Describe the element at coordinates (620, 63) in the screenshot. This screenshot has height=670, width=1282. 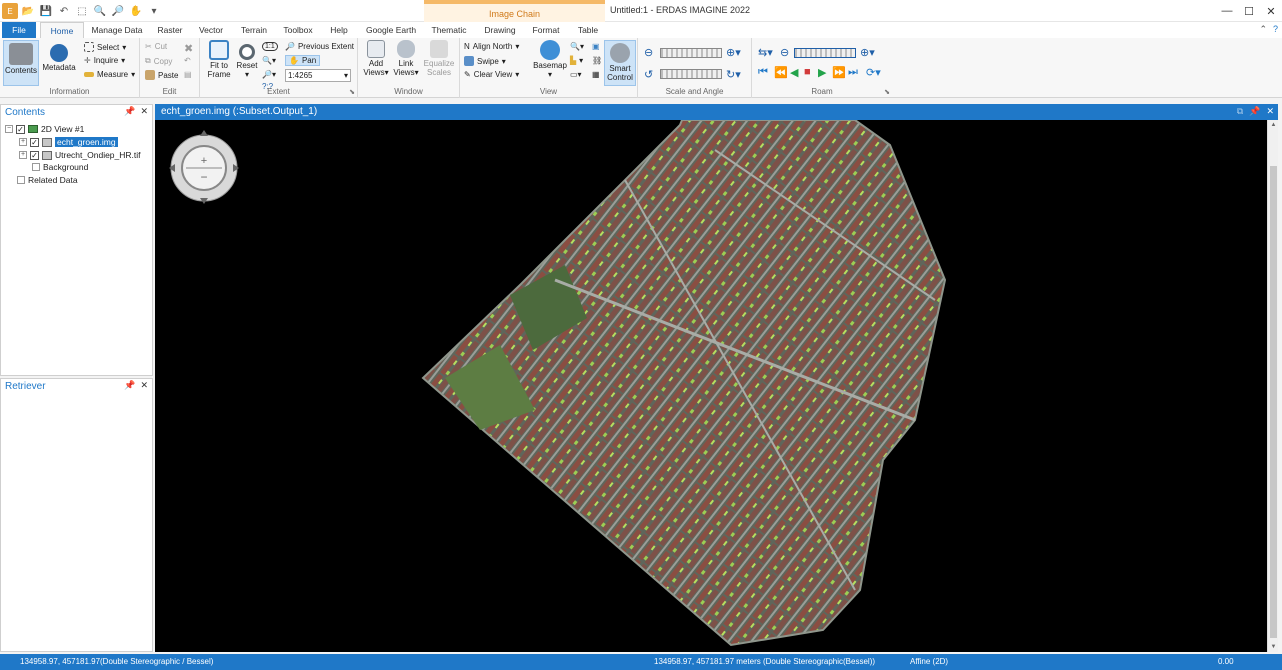
I see `smart-control-button: Smart Control` at that location.